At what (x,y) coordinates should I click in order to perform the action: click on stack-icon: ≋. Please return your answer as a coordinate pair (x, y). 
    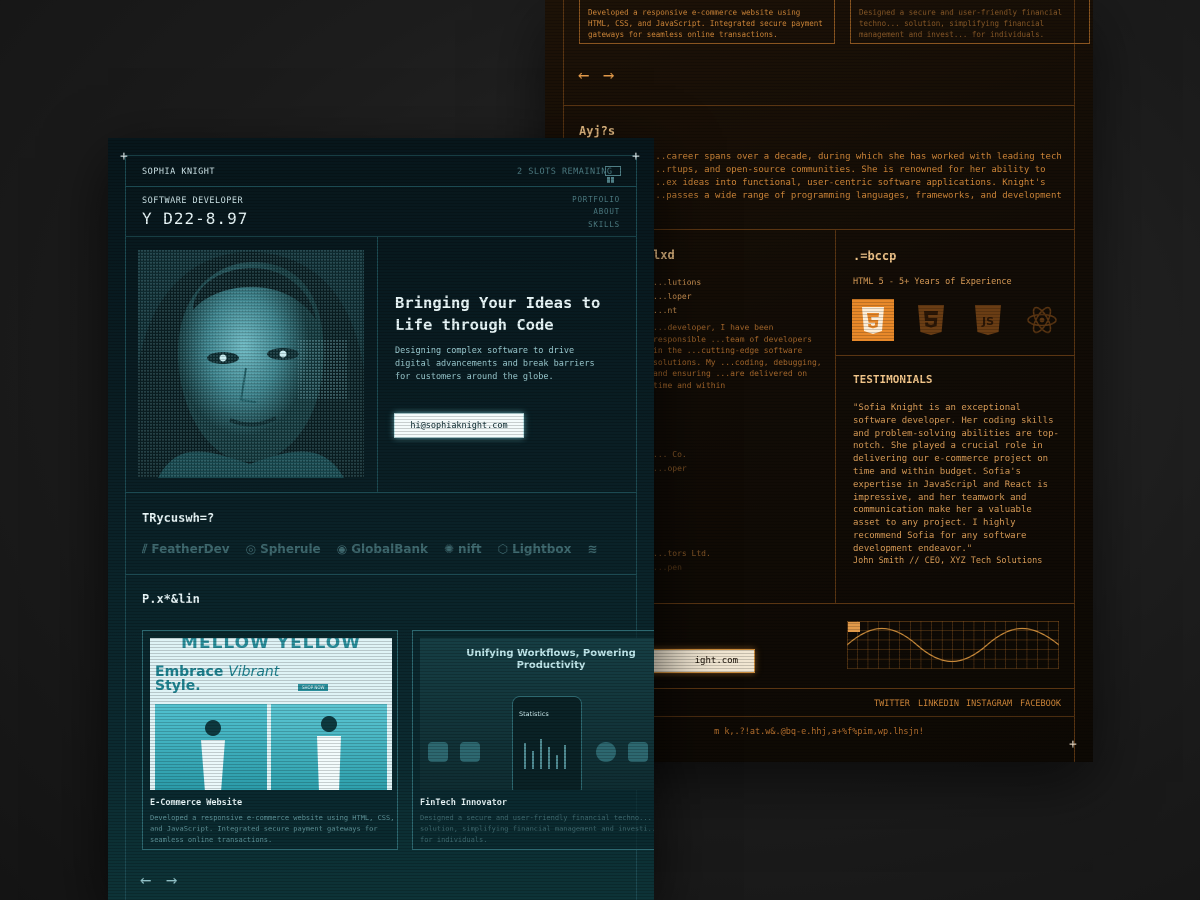
    Looking at the image, I should click on (592, 549).